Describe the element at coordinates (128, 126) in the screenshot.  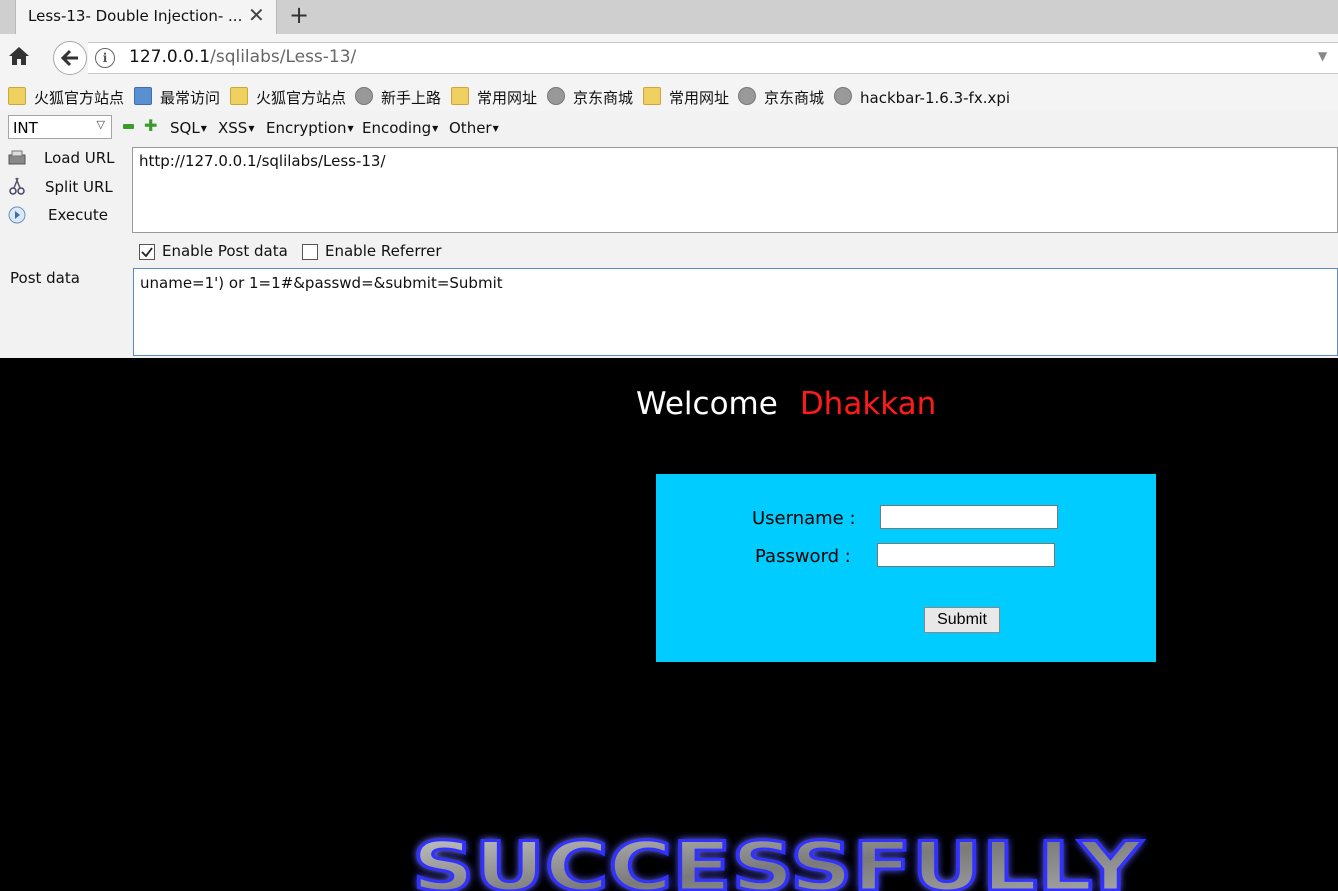
I see `decrease-icon` at that location.